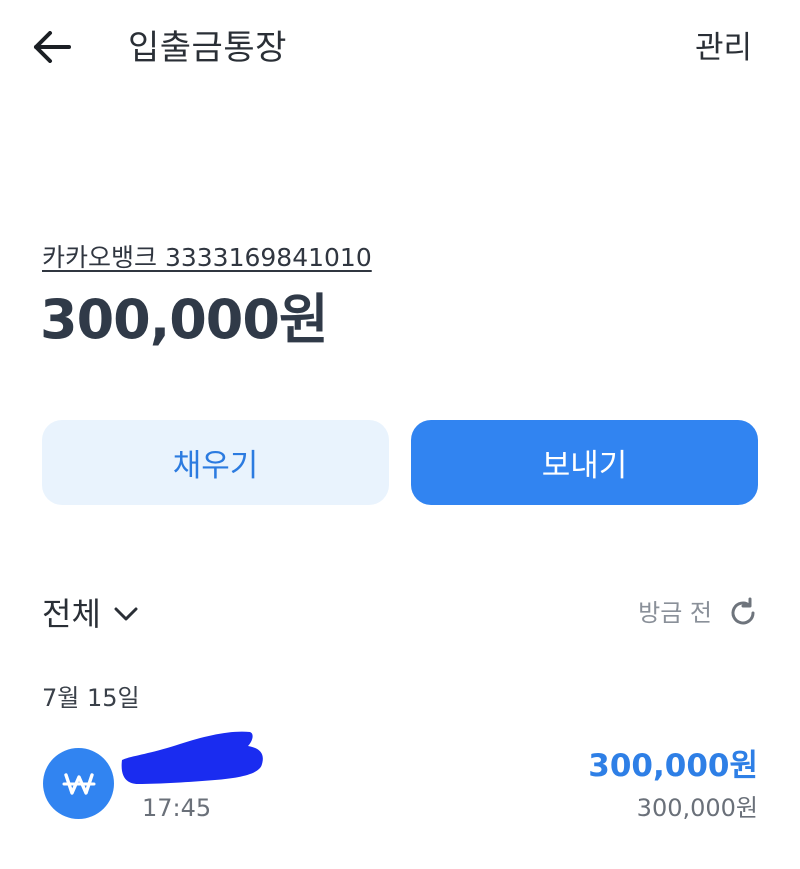 The image size is (800, 869). I want to click on arrow-left-icon, so click(52, 49).